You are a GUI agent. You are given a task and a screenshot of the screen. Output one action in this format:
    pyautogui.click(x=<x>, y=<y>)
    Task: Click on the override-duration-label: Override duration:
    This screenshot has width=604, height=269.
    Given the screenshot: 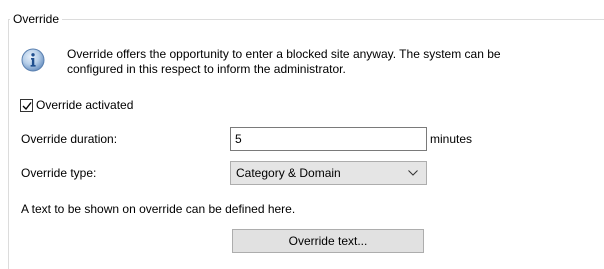 What is the action you would take?
    pyautogui.click(x=69, y=139)
    